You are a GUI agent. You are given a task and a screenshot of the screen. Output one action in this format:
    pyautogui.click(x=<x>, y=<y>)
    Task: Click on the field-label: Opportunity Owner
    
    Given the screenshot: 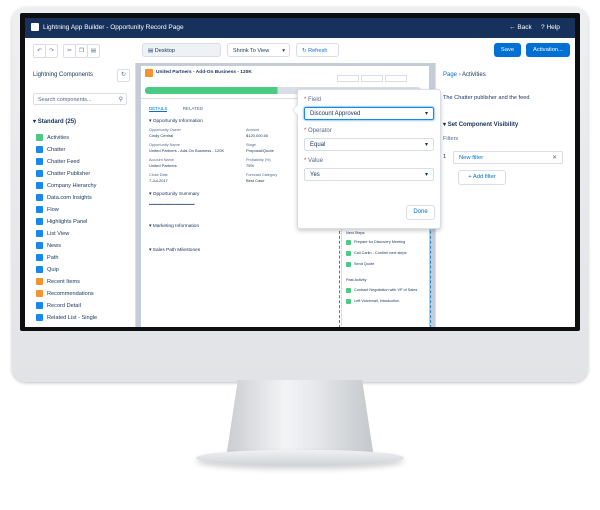 What is the action you would take?
    pyautogui.click(x=165, y=130)
    